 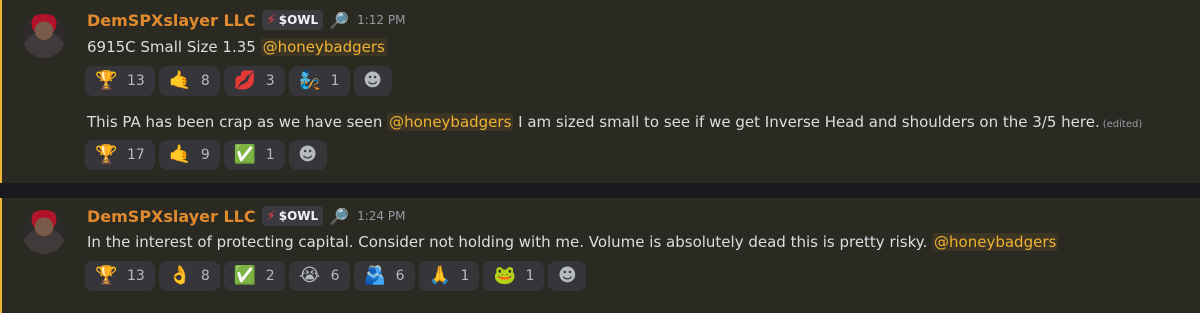 What do you see at coordinates (381, 216) in the screenshot?
I see `timestamp: 1:24 PM` at bounding box center [381, 216].